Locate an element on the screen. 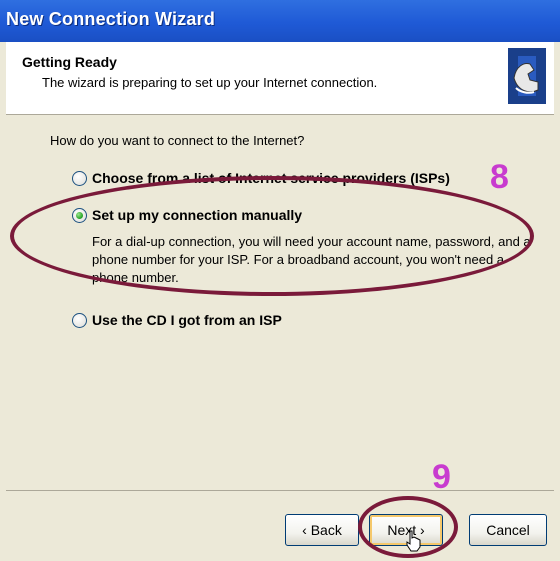 The height and width of the screenshot is (561, 560). option-use-cd: Use the CD I got from an ISP is located at coordinates (177, 320).